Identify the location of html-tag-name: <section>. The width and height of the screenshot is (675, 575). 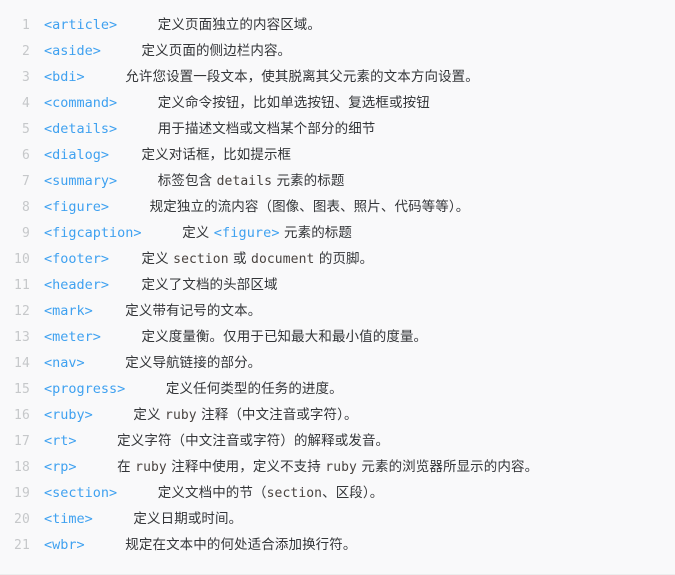
(81, 493).